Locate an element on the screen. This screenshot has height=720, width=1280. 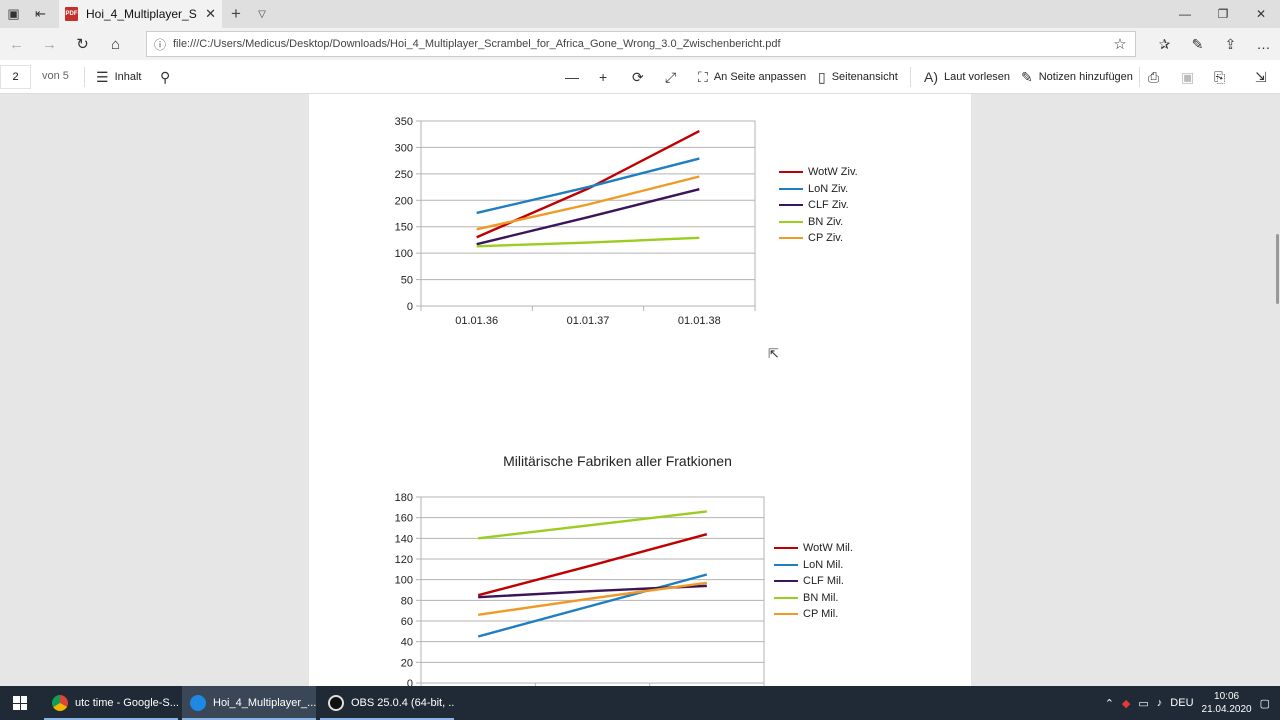
tab-pdf: PDF Hoi_4_Multiplayer_Scrar ✕ is located at coordinates (140, 14).